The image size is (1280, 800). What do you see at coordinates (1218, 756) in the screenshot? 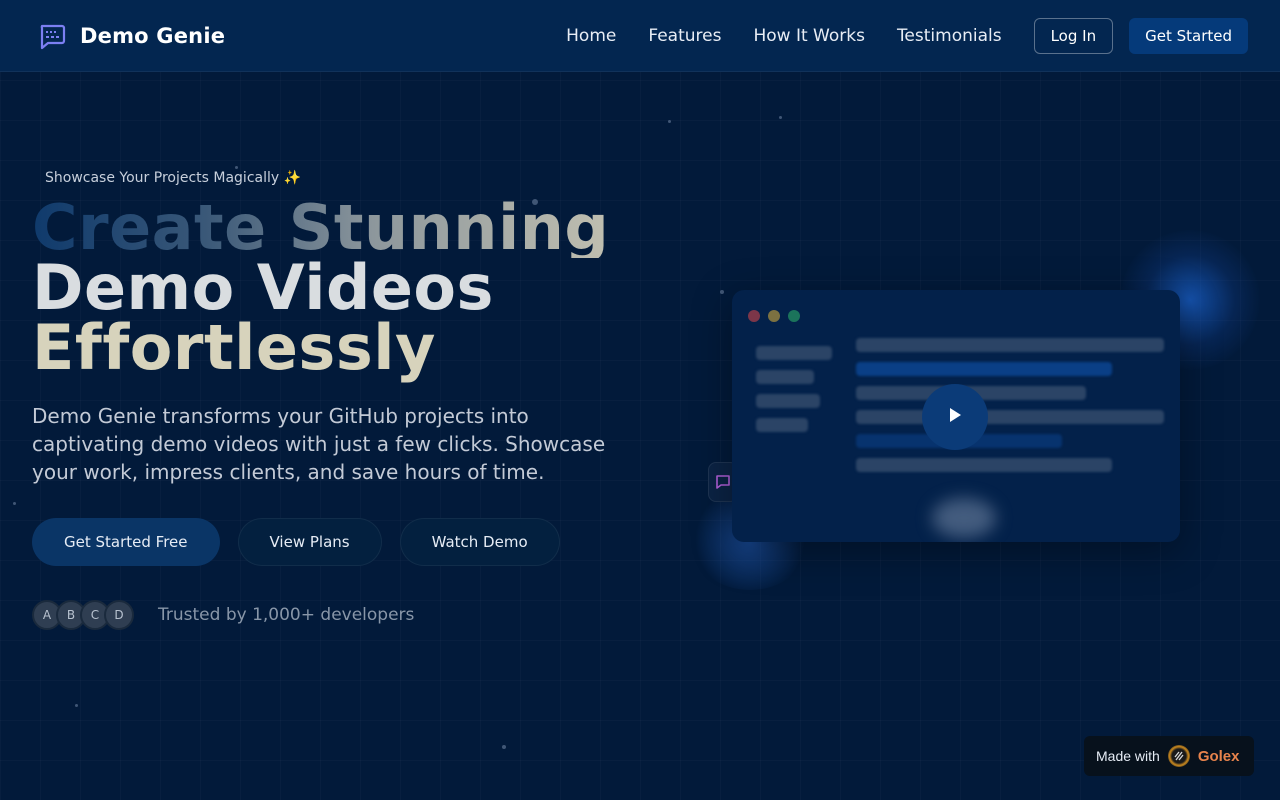
I see `golex-brand-name: Golex` at bounding box center [1218, 756].